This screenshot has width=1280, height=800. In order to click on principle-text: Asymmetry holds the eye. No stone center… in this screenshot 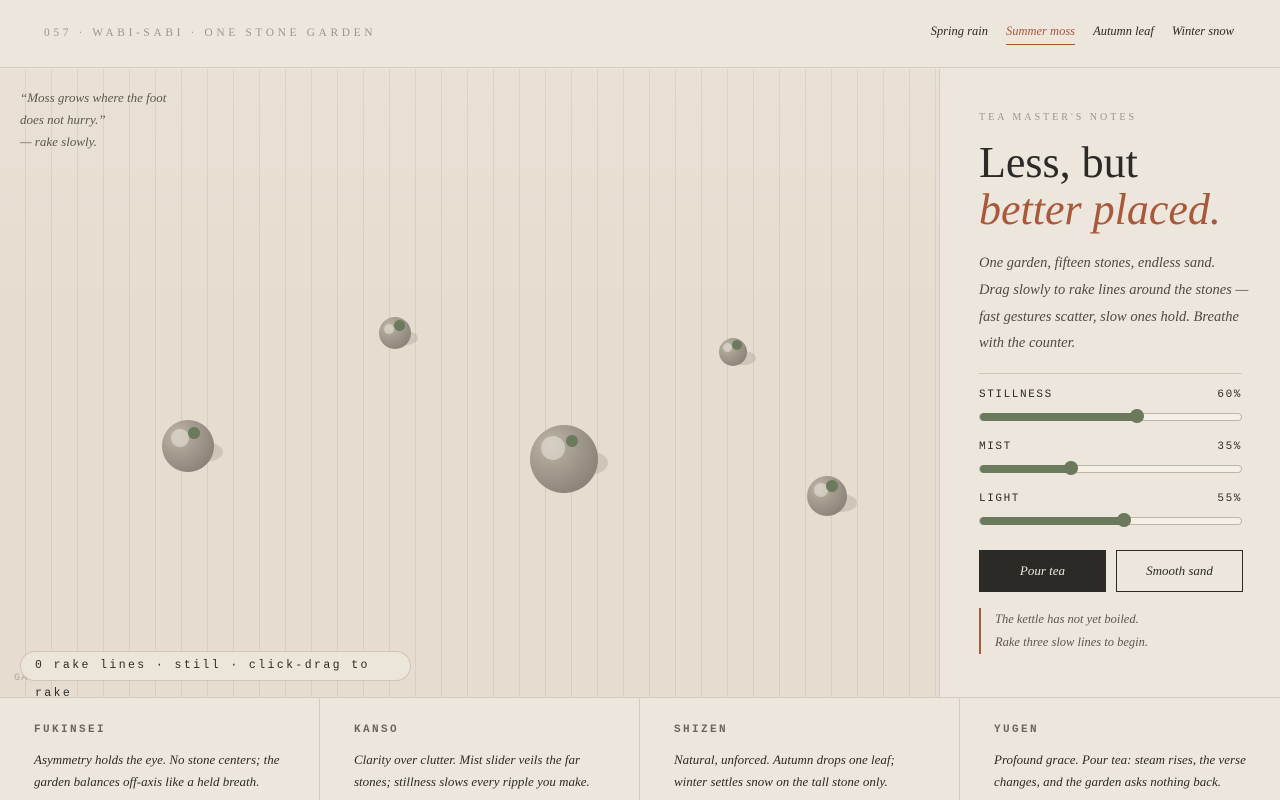, I will do `click(157, 770)`.